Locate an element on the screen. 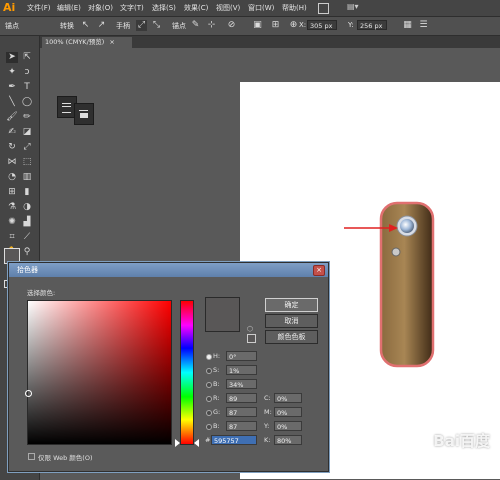  document-tab: 100% (CMYK/预览) × is located at coordinates (87, 42).